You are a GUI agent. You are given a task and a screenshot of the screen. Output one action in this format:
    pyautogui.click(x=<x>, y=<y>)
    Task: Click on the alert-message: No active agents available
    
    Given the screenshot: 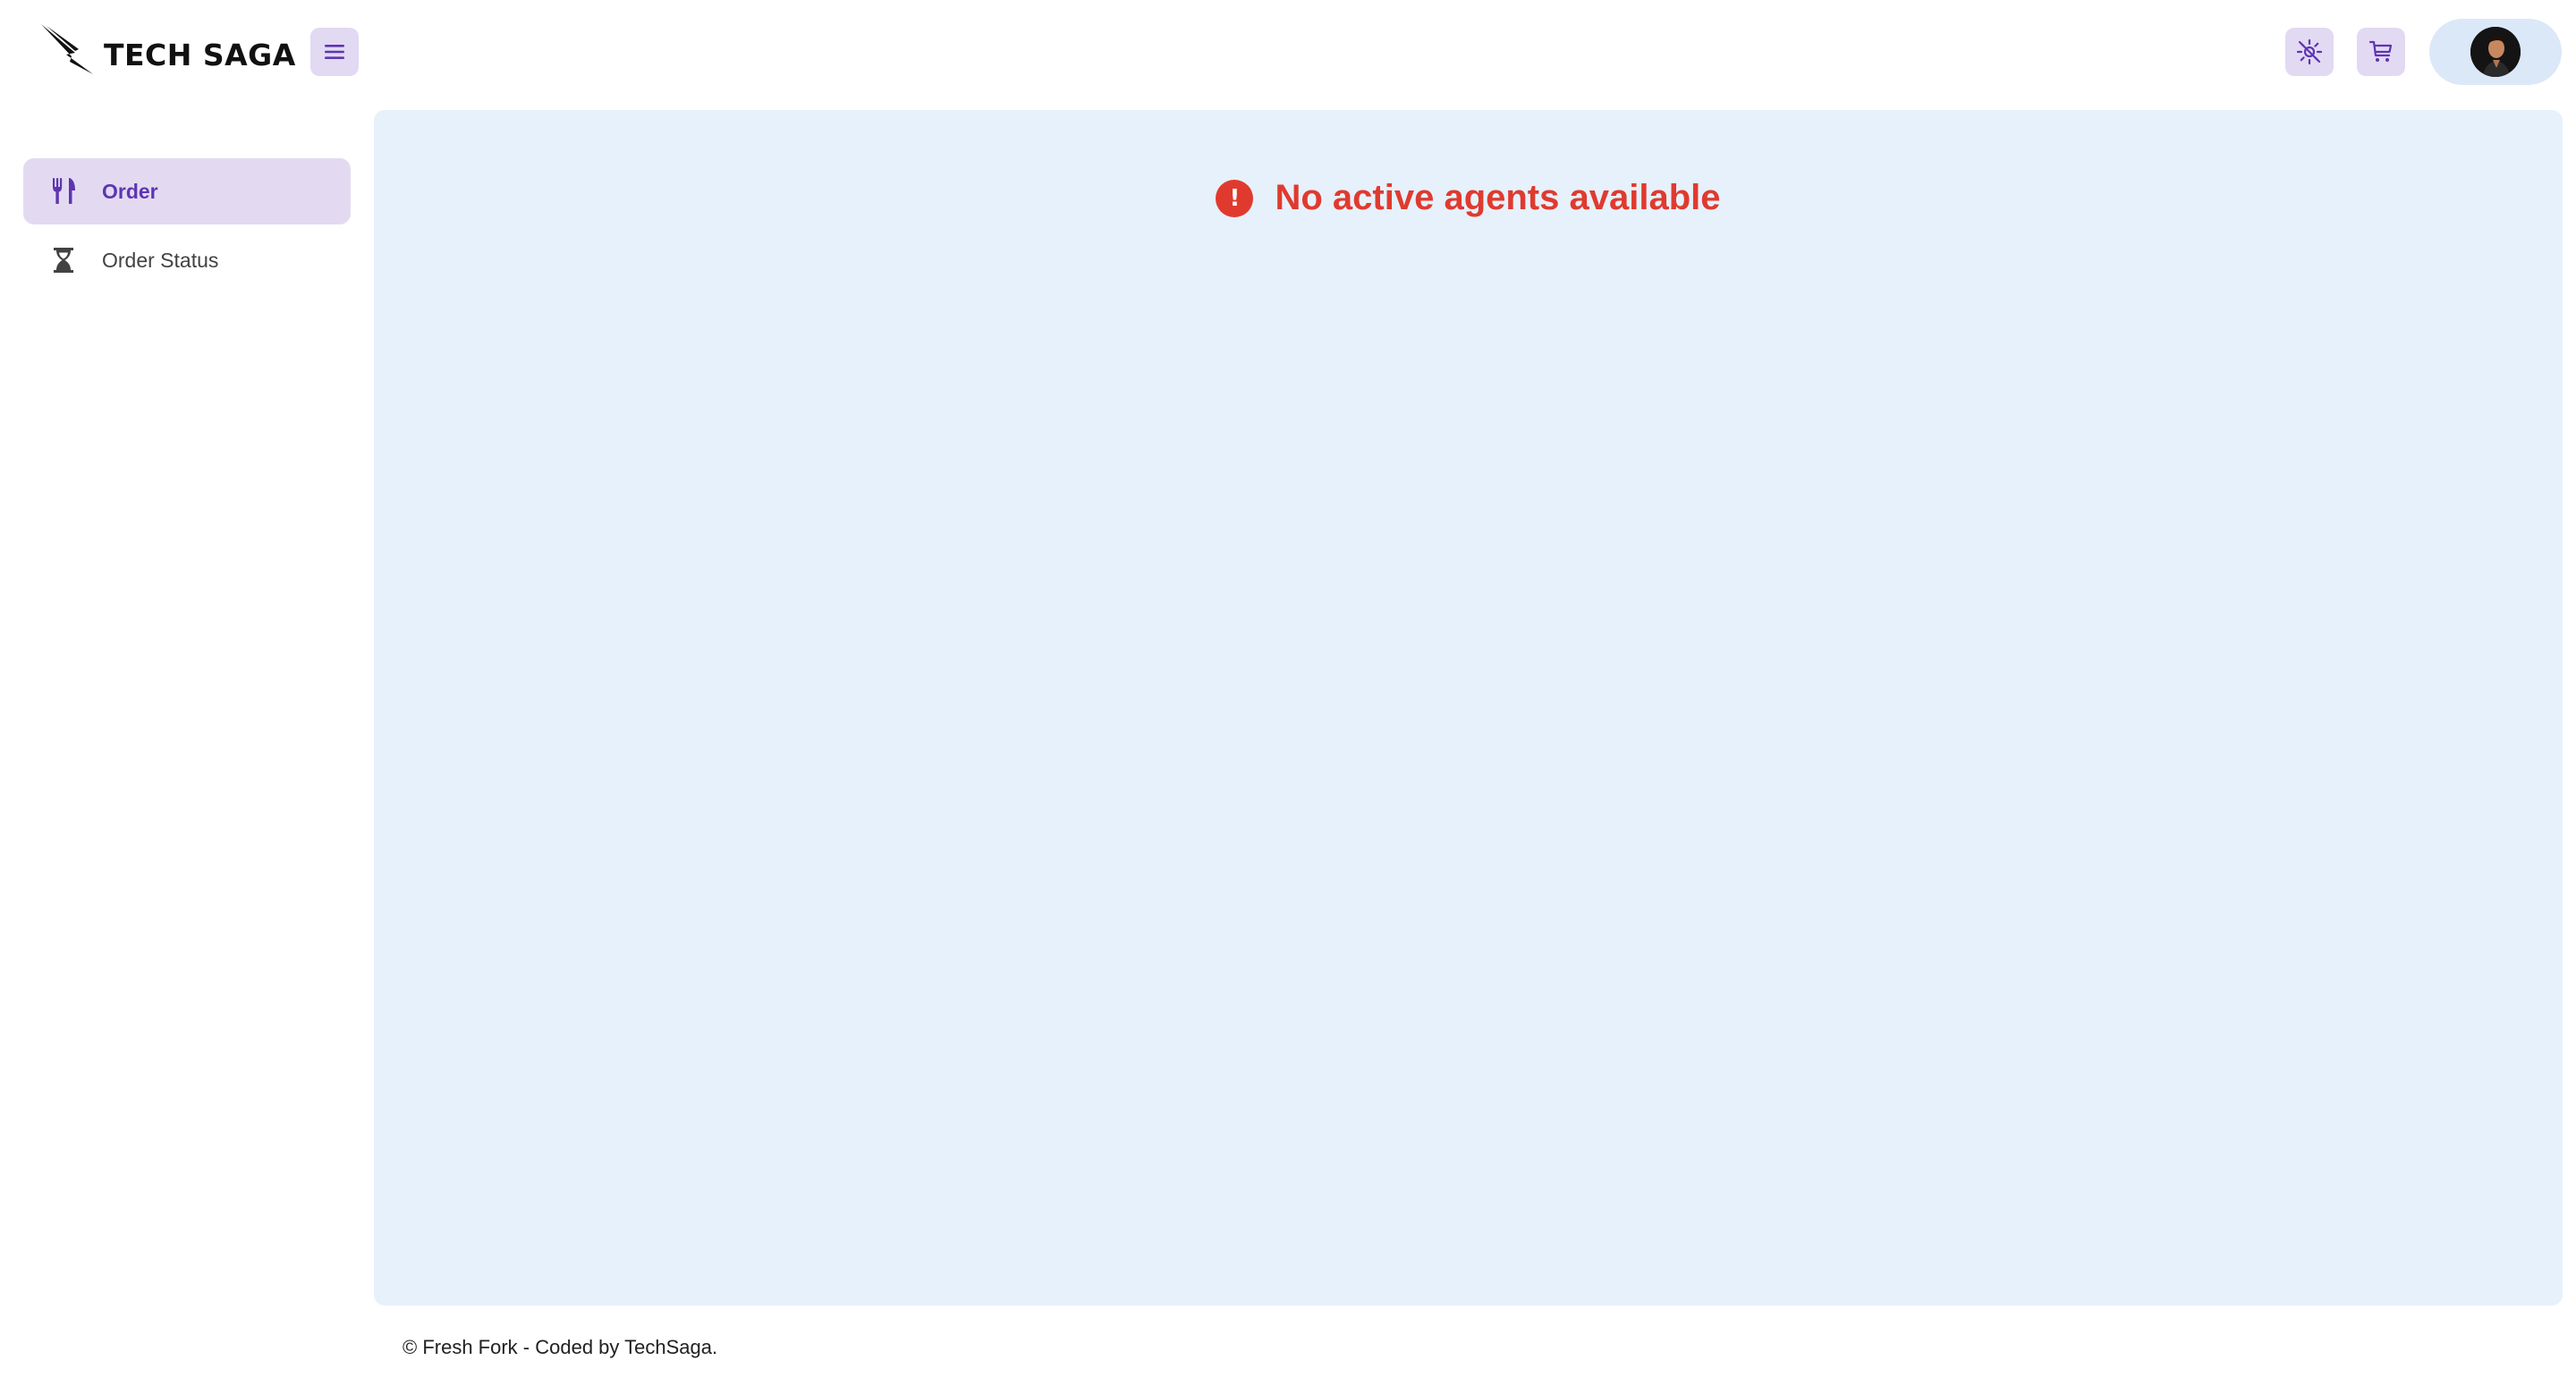 What is the action you would take?
    pyautogui.click(x=1498, y=197)
    